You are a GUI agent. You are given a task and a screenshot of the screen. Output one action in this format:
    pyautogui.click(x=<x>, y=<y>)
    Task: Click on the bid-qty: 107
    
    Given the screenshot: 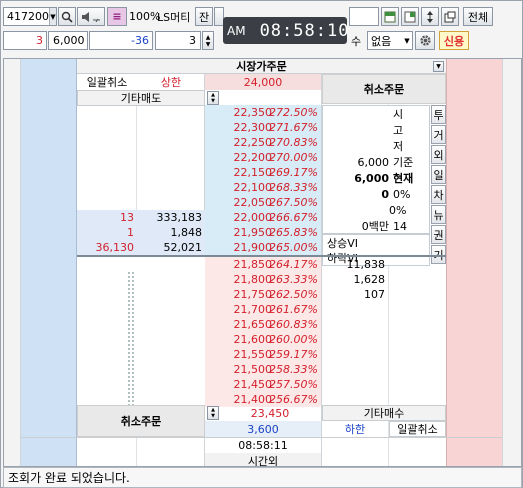 What is the action you would take?
    pyautogui.click(x=355, y=294)
    